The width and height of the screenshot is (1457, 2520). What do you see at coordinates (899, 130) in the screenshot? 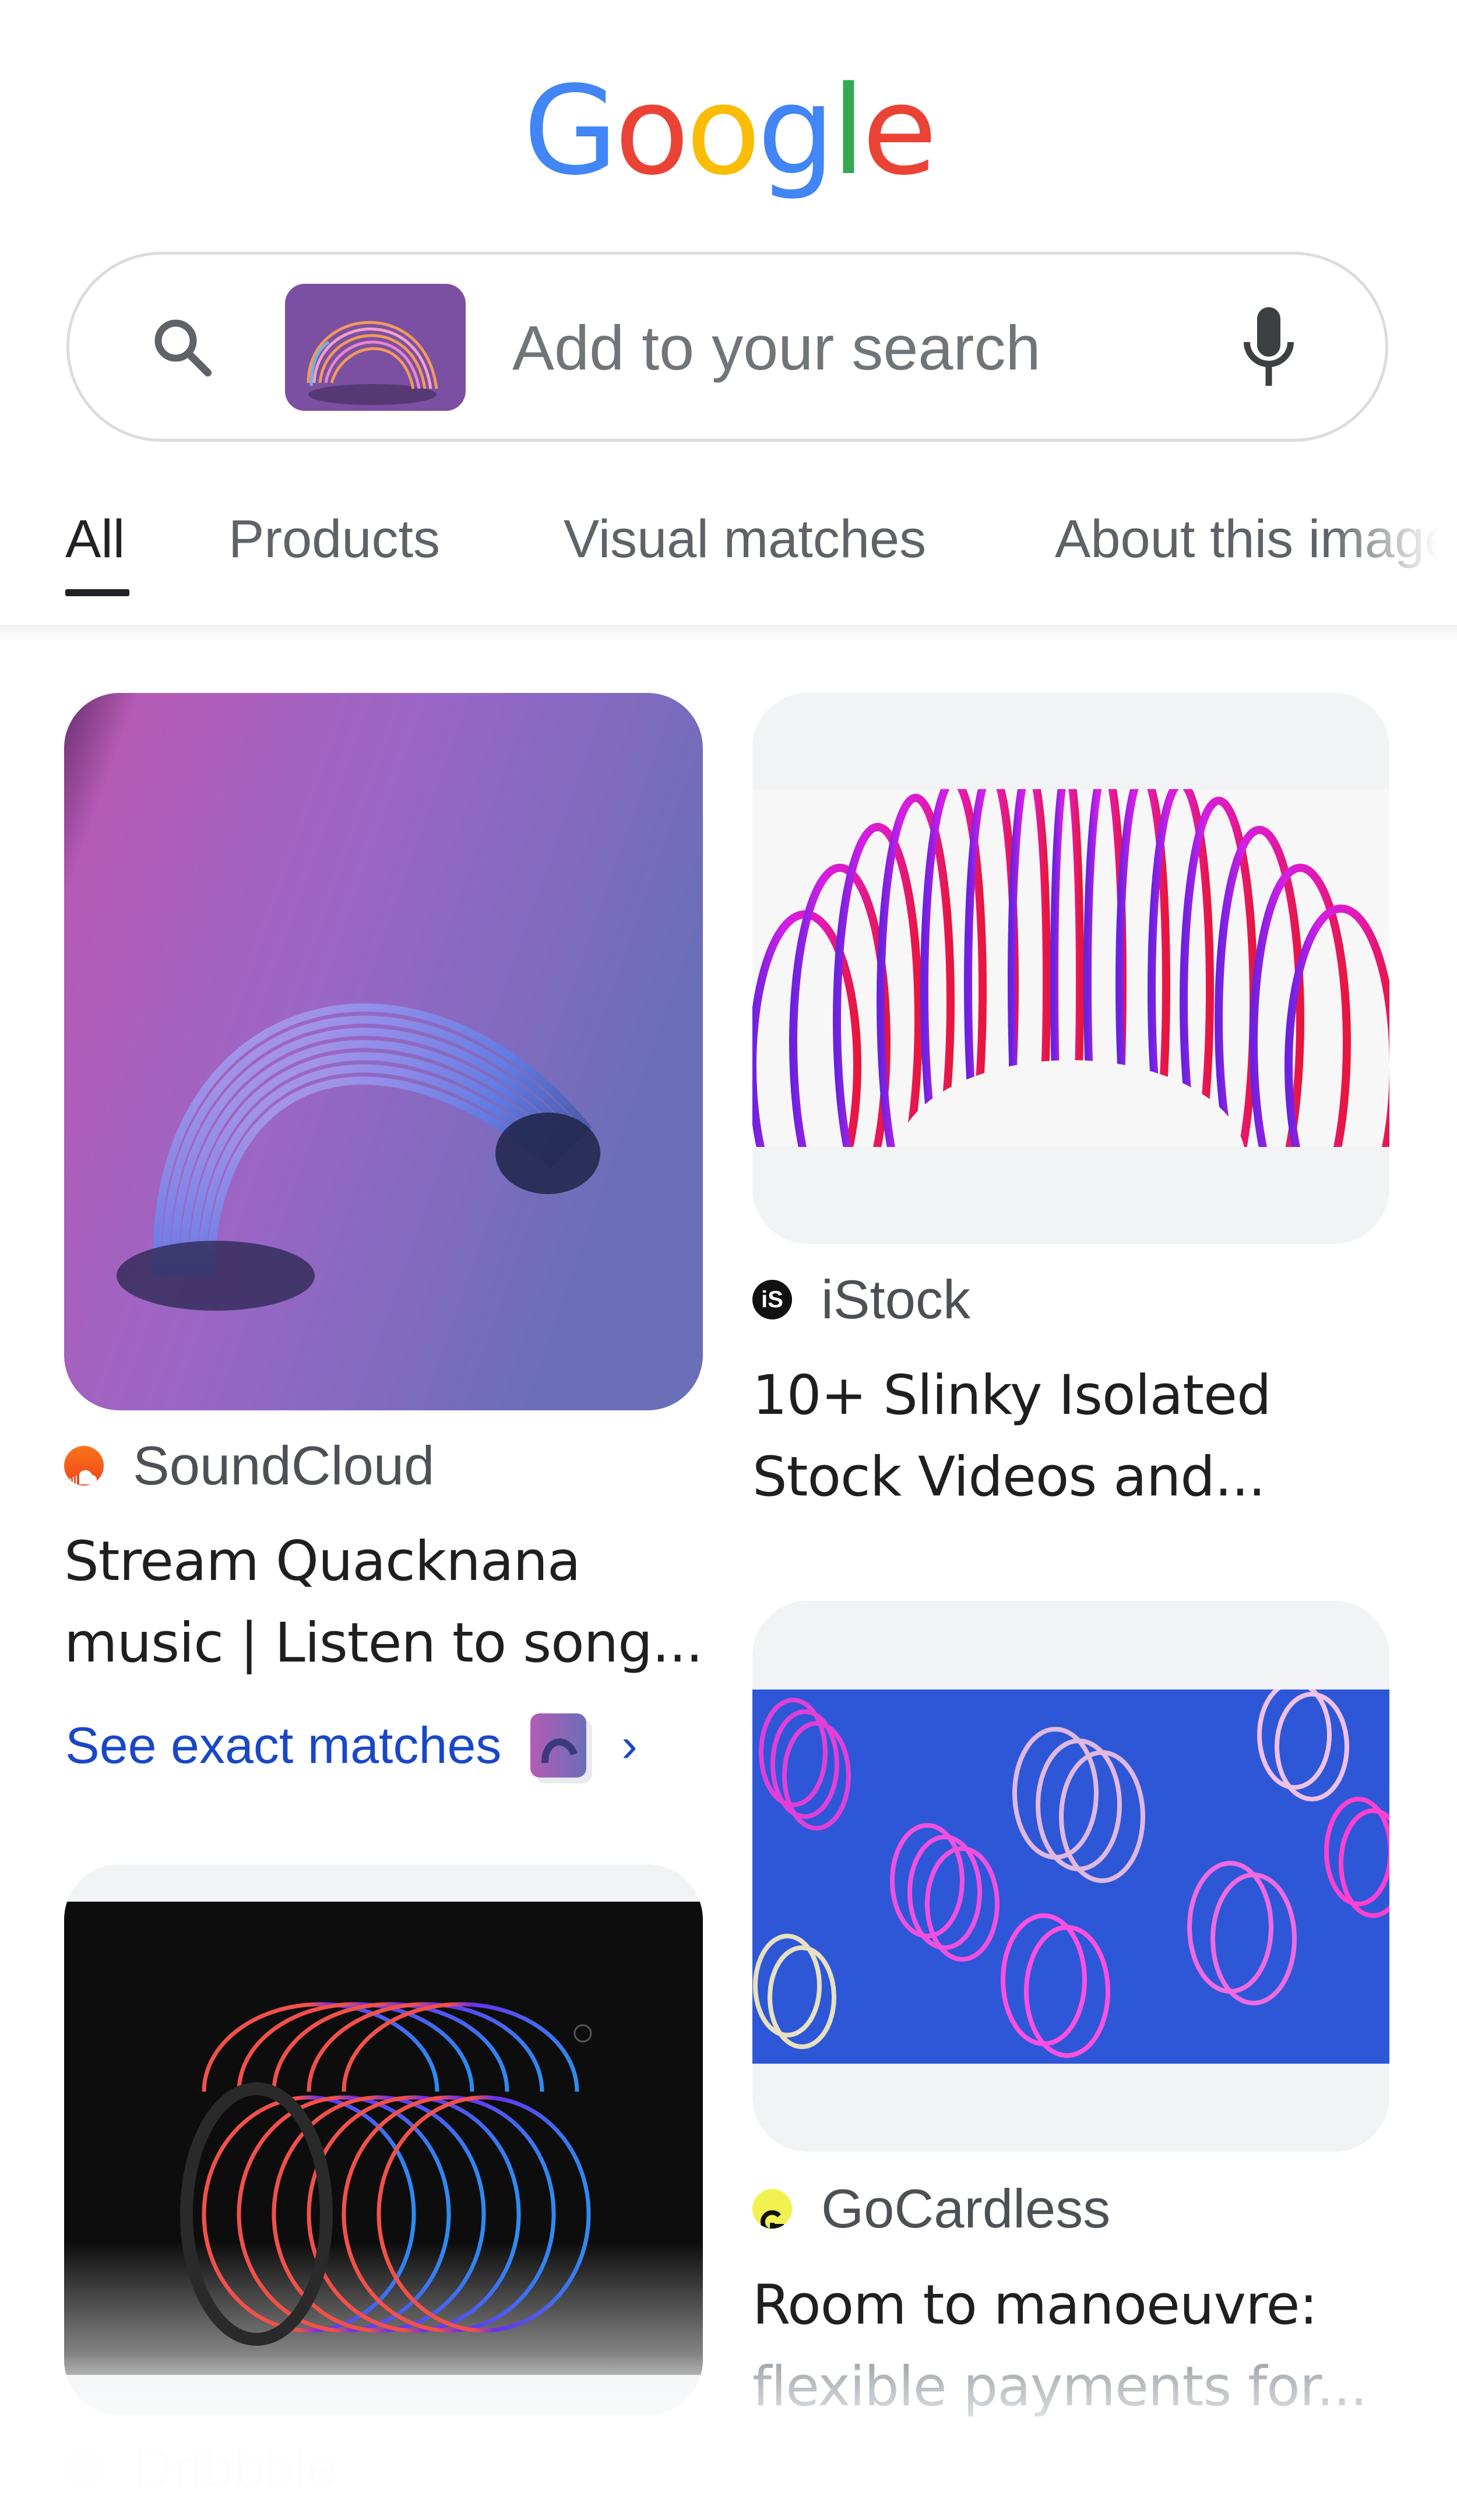
I see `logo-letter: e` at bounding box center [899, 130].